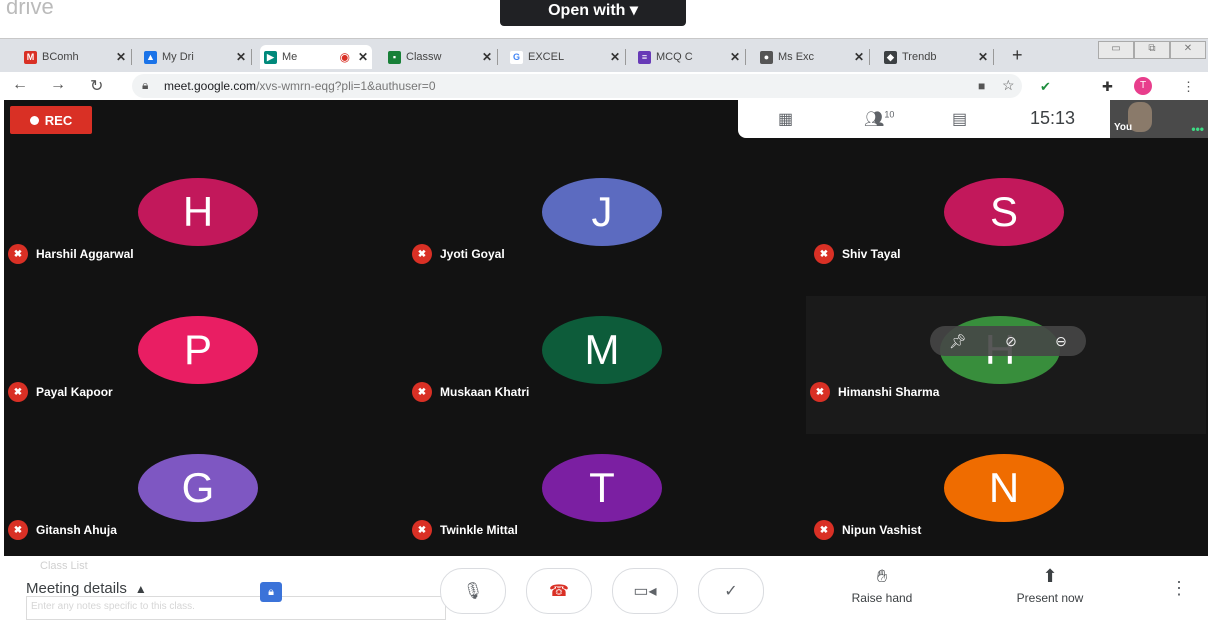 This screenshot has height=626, width=1208. What do you see at coordinates (674, 57) in the screenshot?
I see `tab-label: MCQ C` at bounding box center [674, 57].